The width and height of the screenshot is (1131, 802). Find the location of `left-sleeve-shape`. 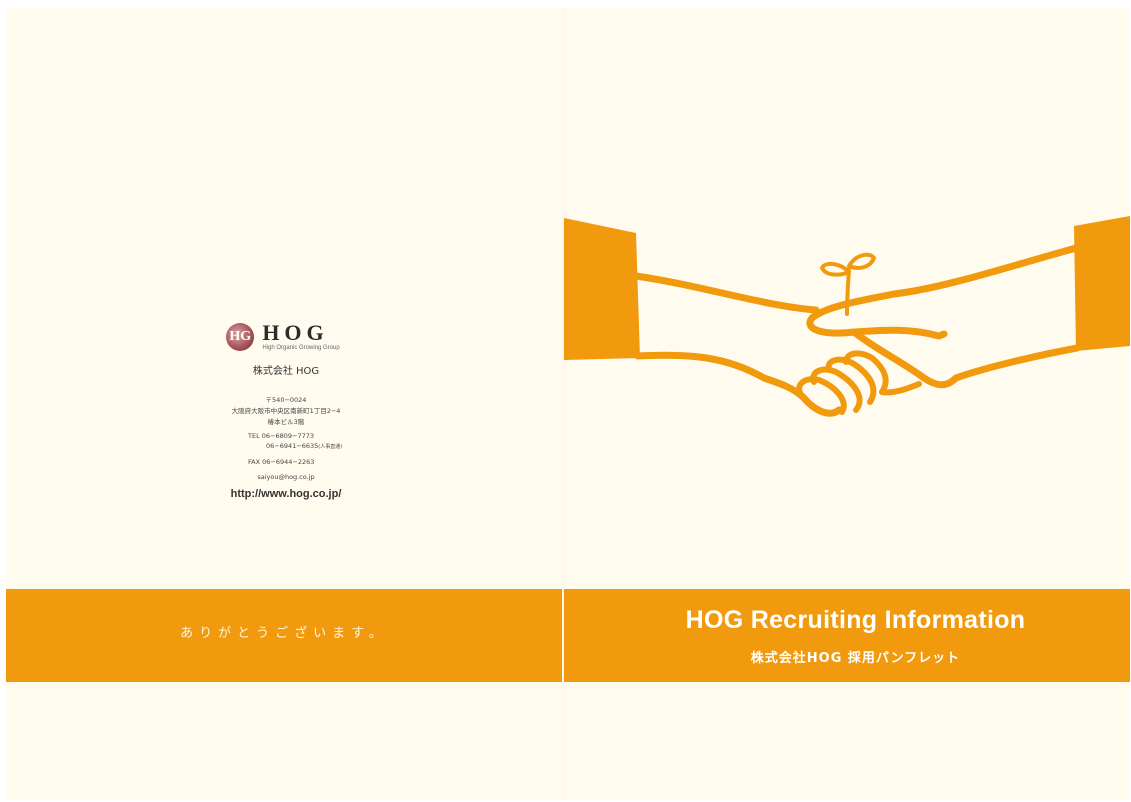

left-sleeve-shape is located at coordinates (602, 289).